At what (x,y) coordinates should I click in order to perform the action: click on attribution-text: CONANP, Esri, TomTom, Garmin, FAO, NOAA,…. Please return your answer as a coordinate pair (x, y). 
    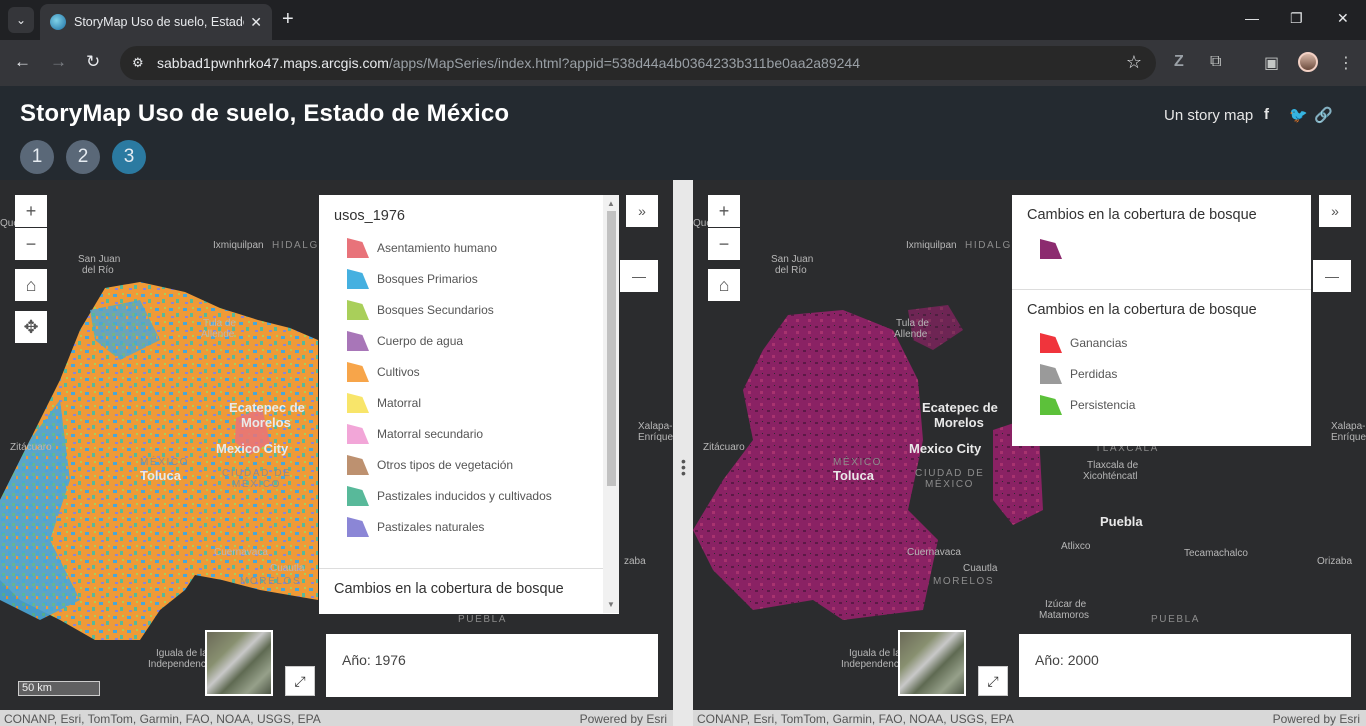
    Looking at the image, I should click on (162, 719).